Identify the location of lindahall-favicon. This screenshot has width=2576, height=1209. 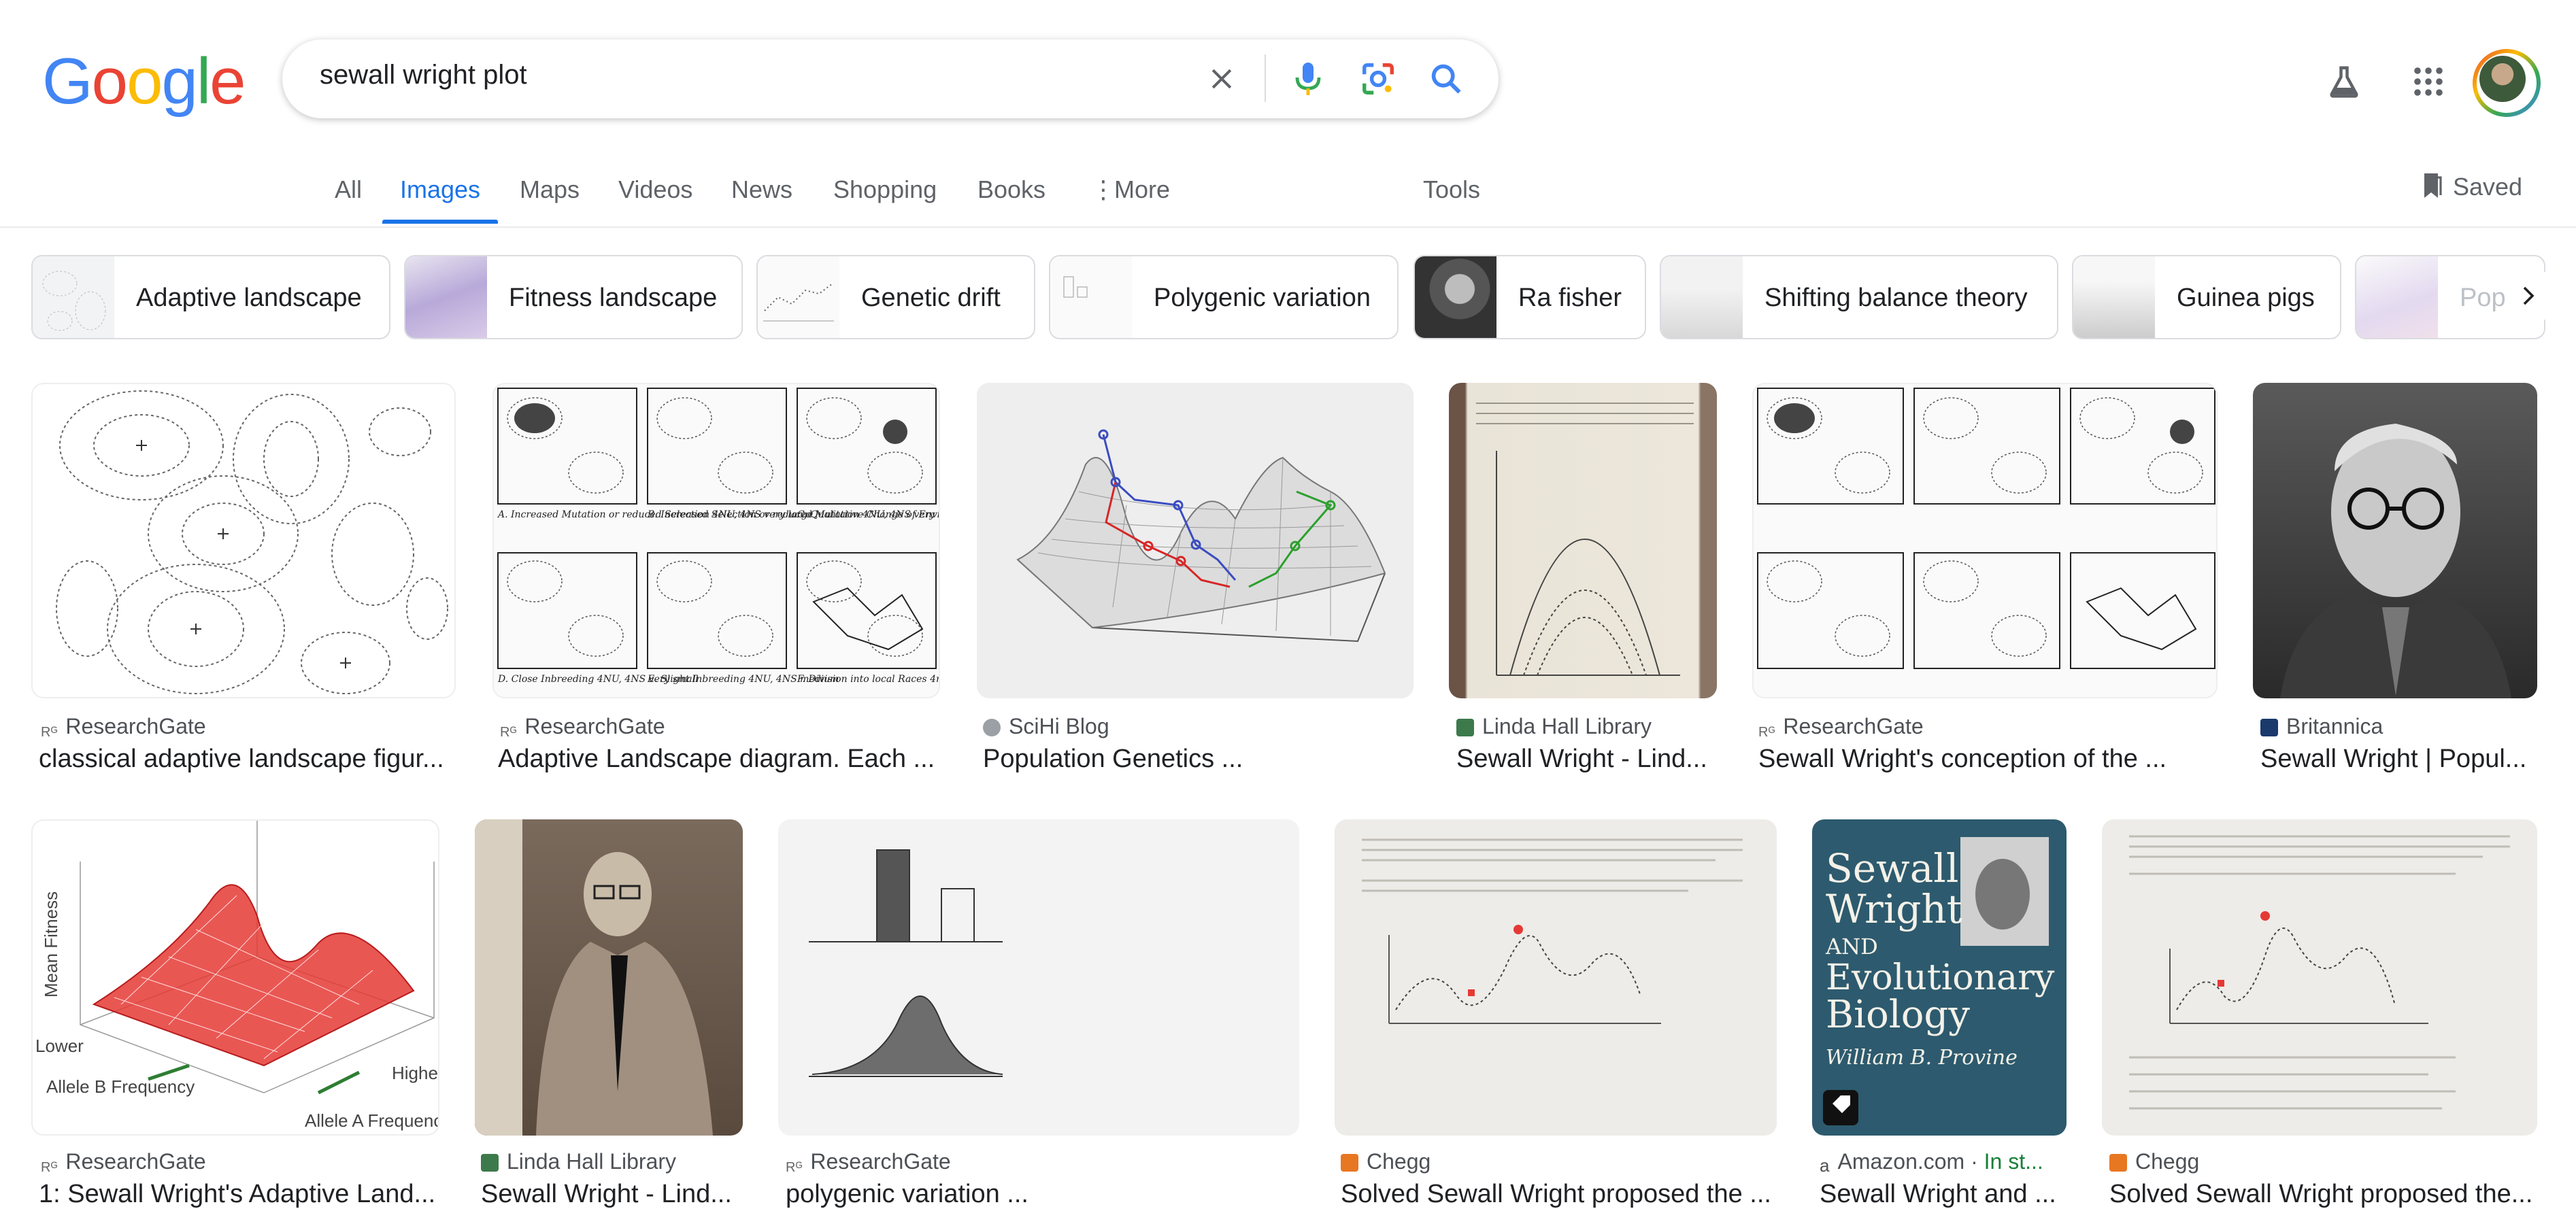
(490, 1163).